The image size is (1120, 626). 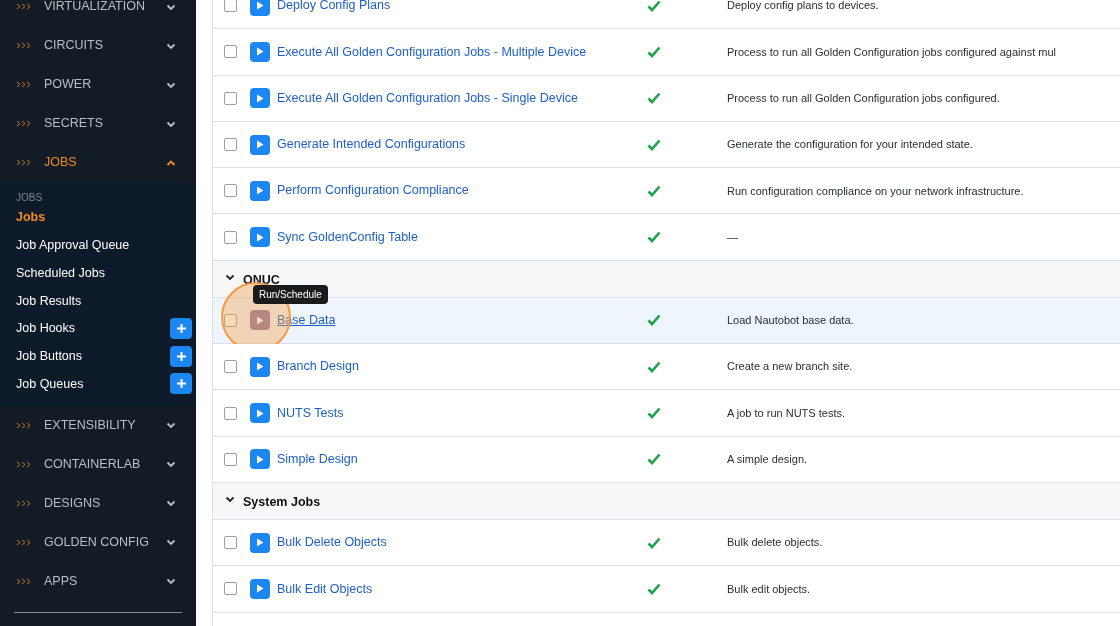 I want to click on sidebar-section: APPS, so click(x=98, y=581).